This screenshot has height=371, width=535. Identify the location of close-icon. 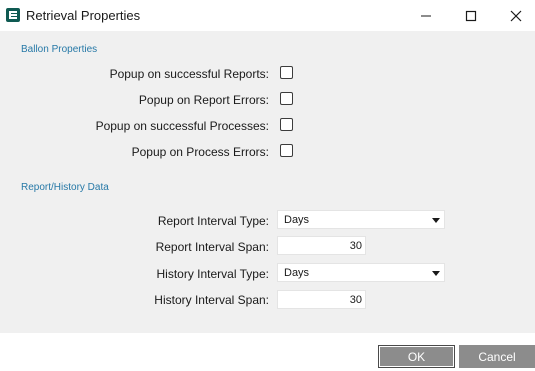
(516, 15).